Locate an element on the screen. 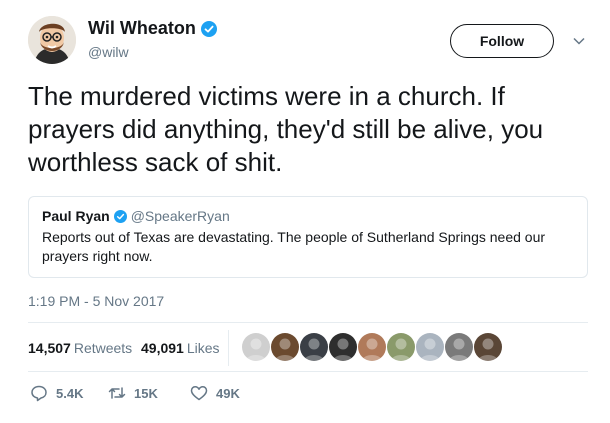 The image size is (610, 423). tweet-stats: 14,507 Retweets 49,091 Likes is located at coordinates (308, 348).